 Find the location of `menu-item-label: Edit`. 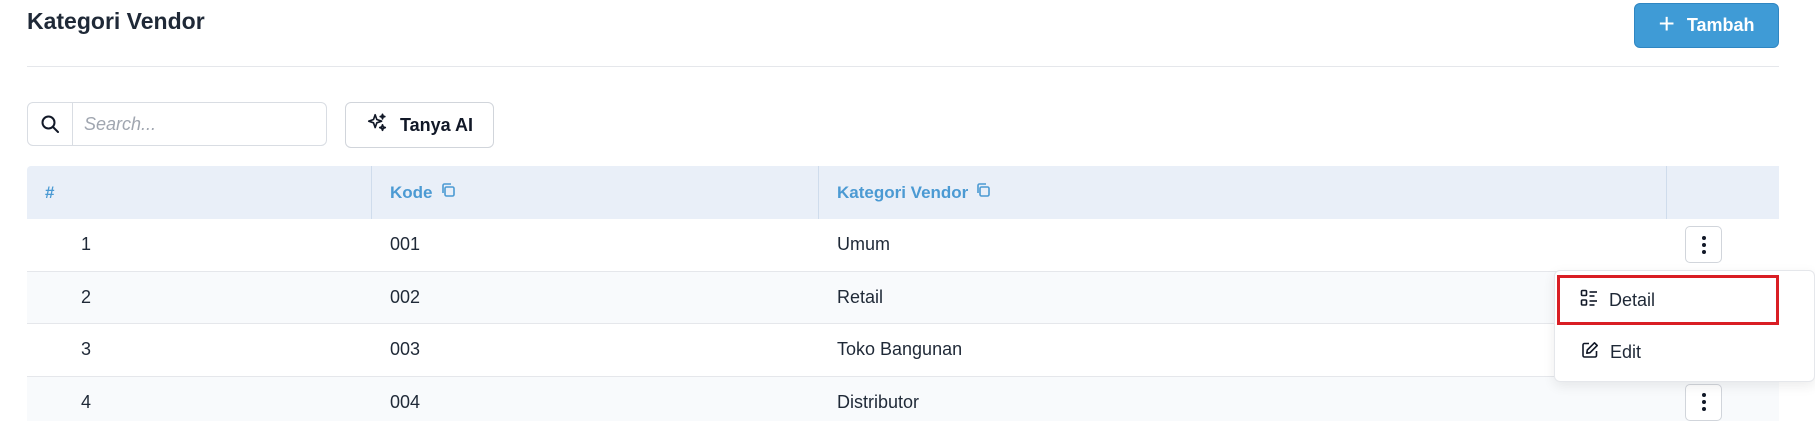

menu-item-label: Edit is located at coordinates (1626, 351).